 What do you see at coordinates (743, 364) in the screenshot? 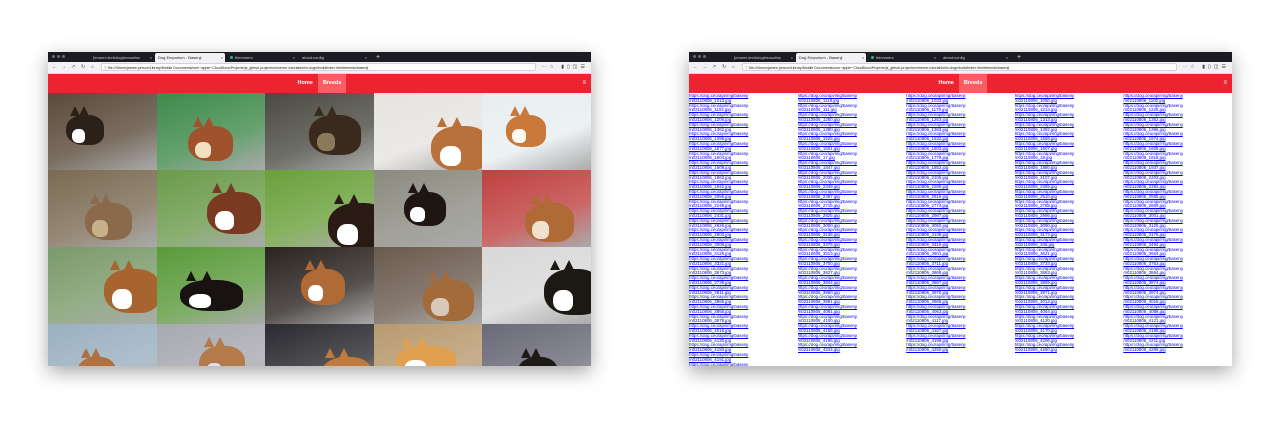
I see `image-link: https://dog.ceo/api/img/basenji` at bounding box center [743, 364].